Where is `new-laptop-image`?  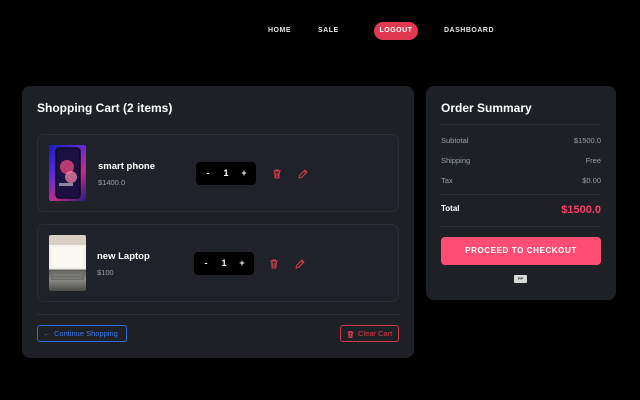 new-laptop-image is located at coordinates (67, 263).